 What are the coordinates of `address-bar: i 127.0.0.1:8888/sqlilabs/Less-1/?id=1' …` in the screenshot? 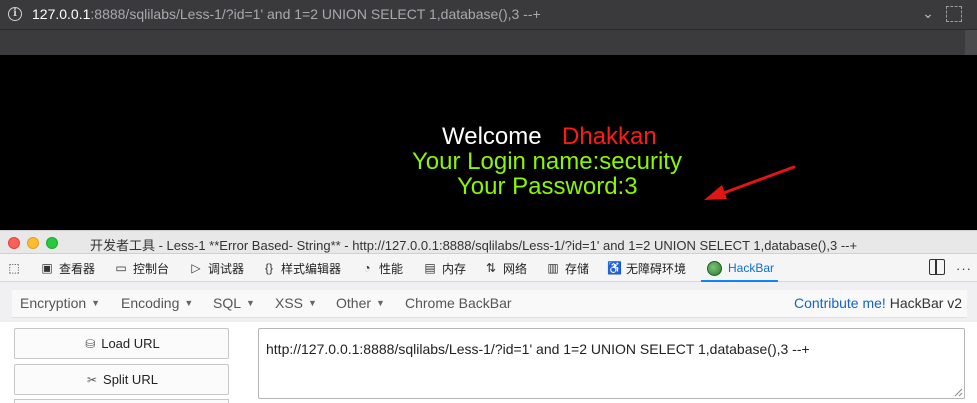 It's located at (488, 15).